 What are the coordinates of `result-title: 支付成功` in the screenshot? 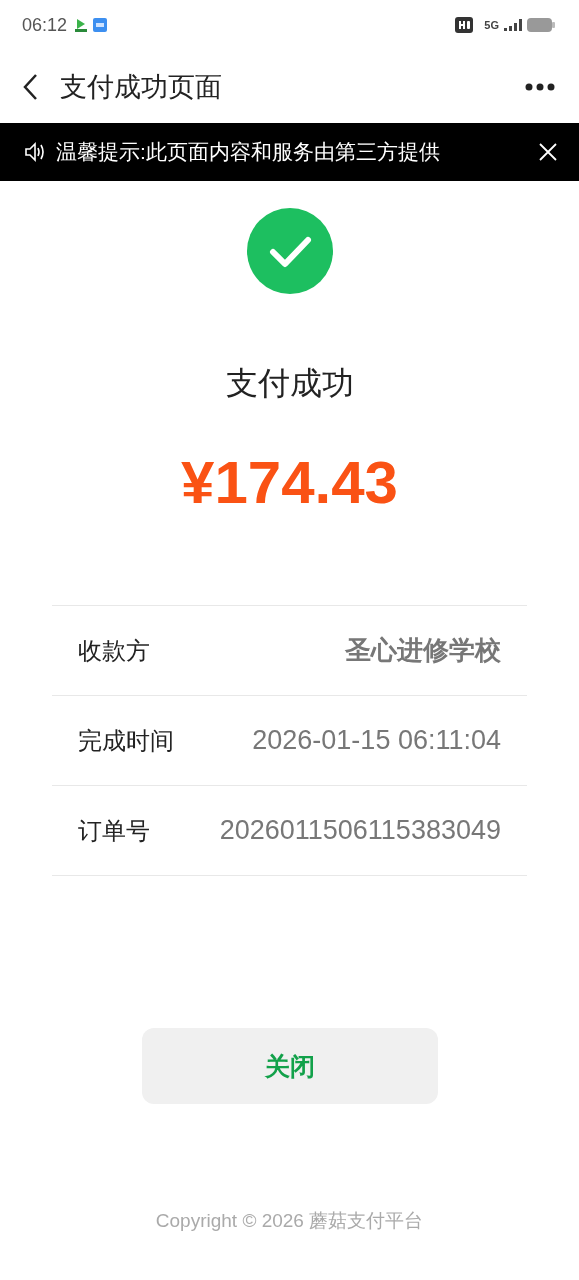 It's located at (289, 383).